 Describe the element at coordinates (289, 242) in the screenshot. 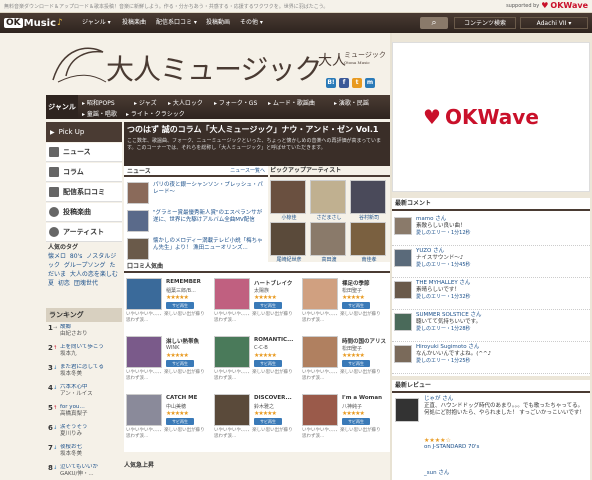

I see `artist-card: 尾崎紀世彦` at that location.